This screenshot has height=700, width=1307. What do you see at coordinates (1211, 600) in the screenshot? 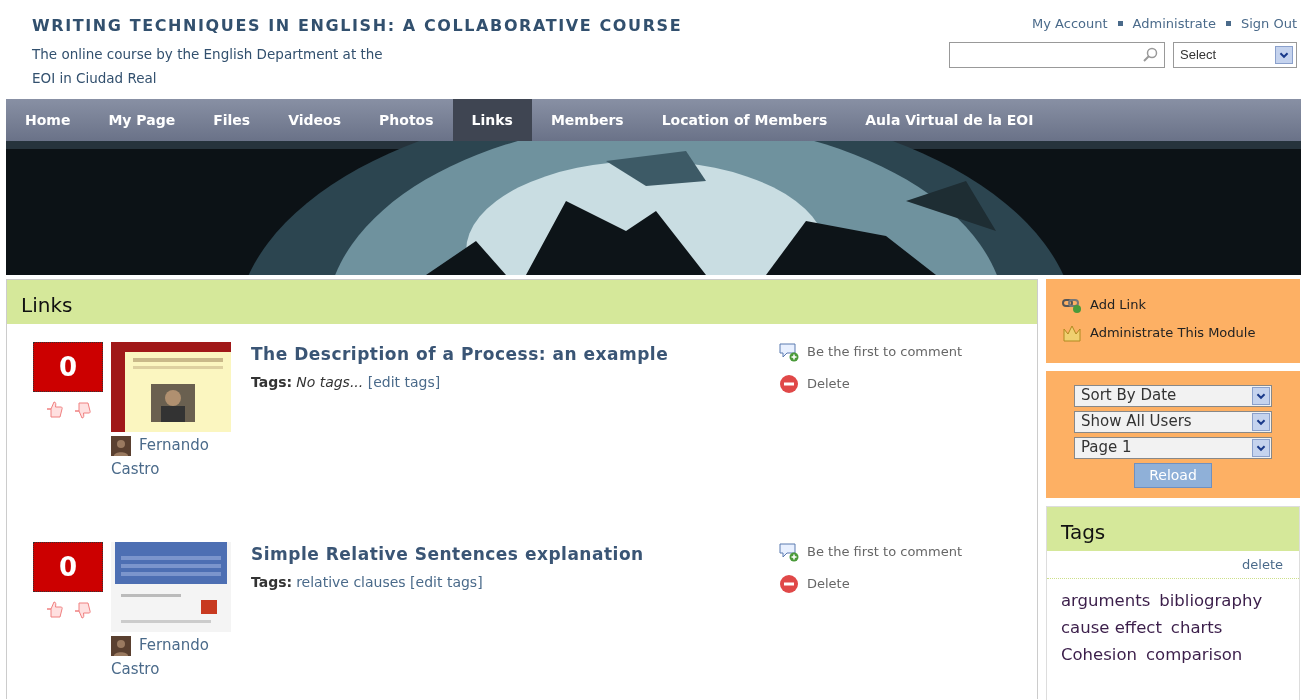
I see `tag-link: bibliography` at bounding box center [1211, 600].